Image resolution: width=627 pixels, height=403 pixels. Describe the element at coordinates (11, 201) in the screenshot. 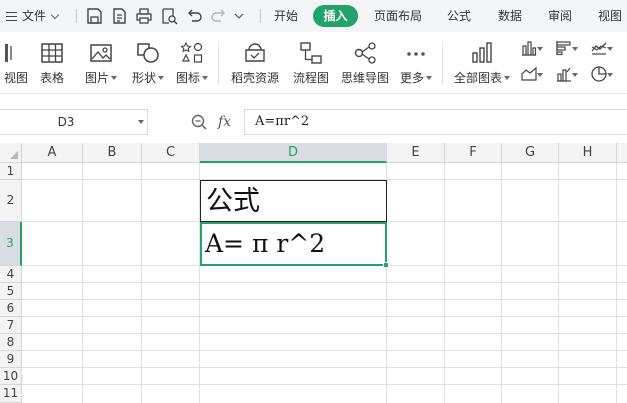

I see `row-header-2: 2` at that location.